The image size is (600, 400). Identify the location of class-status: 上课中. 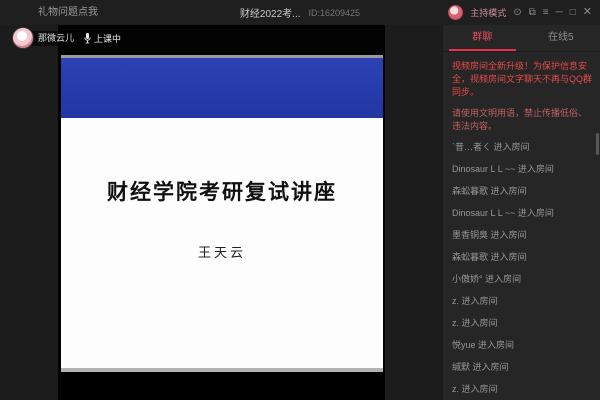
(102, 38).